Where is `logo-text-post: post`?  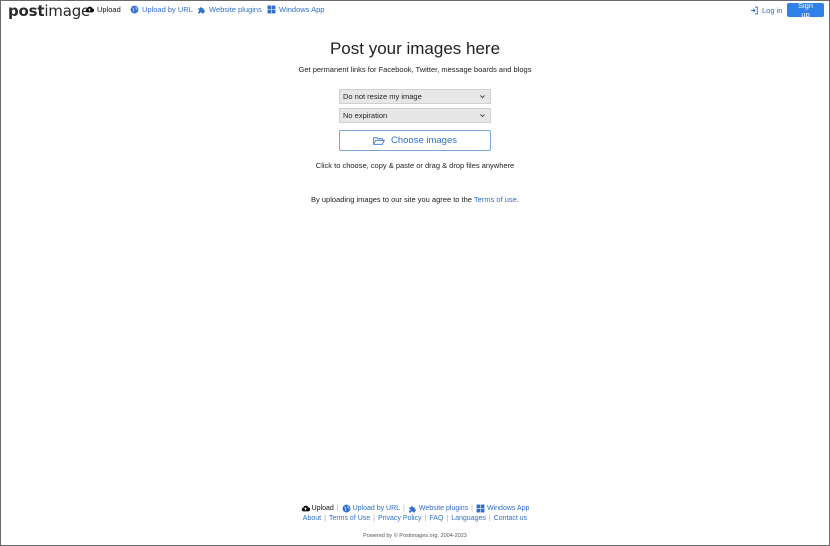
logo-text-post: post is located at coordinates (26, 11).